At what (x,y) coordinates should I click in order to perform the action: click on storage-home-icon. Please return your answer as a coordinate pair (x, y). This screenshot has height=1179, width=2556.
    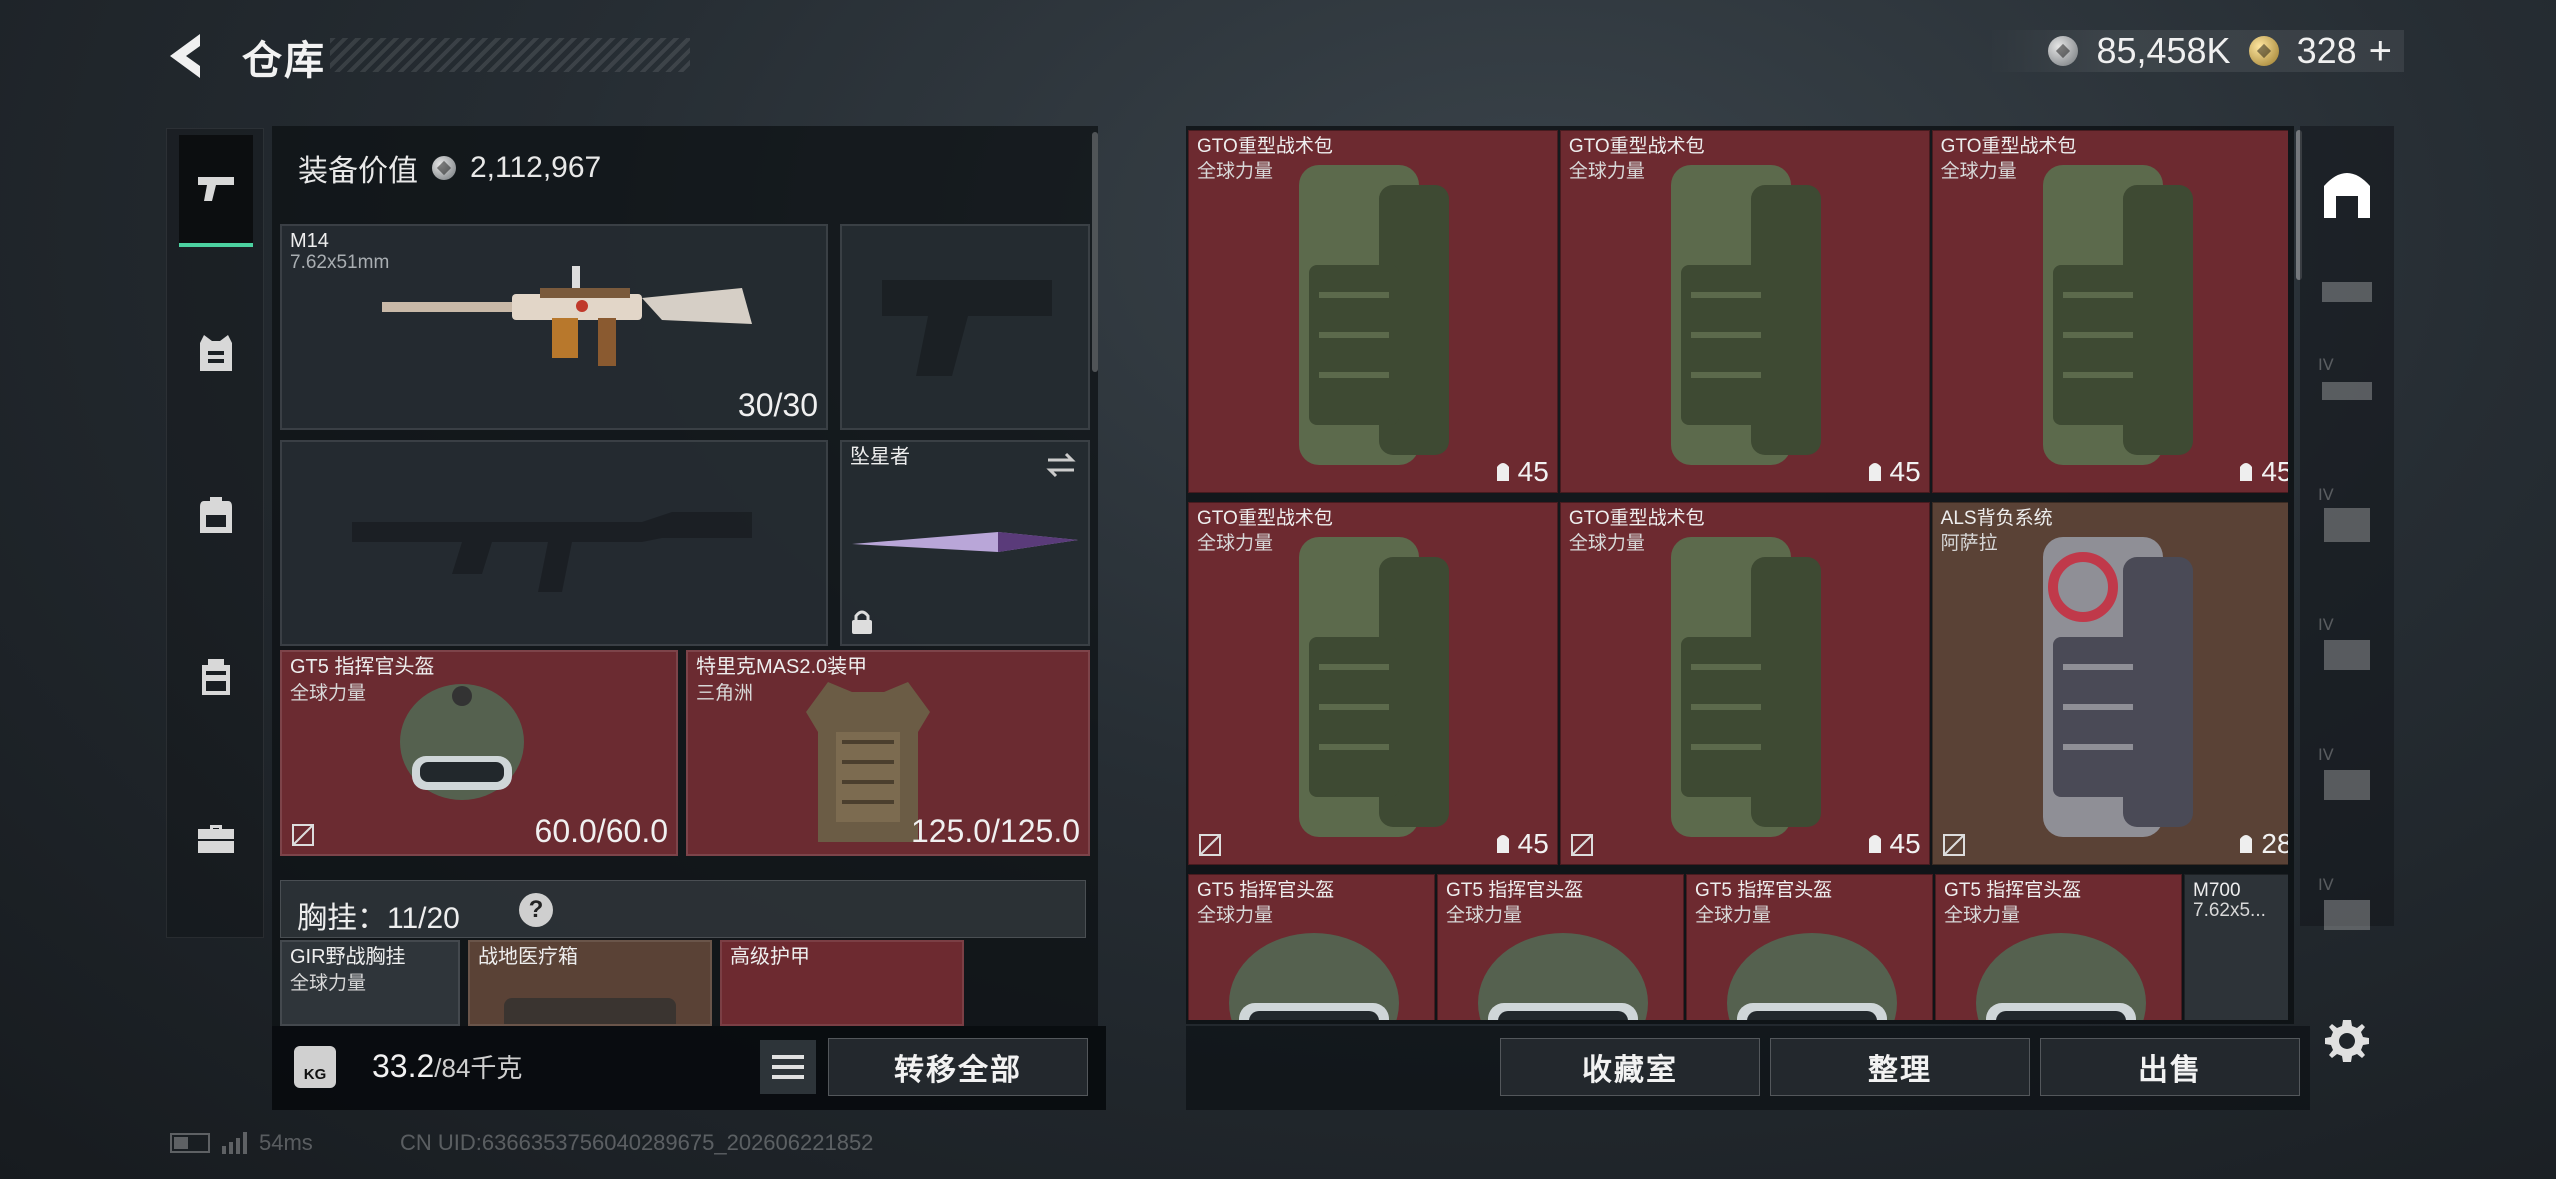
    Looking at the image, I should click on (2347, 191).